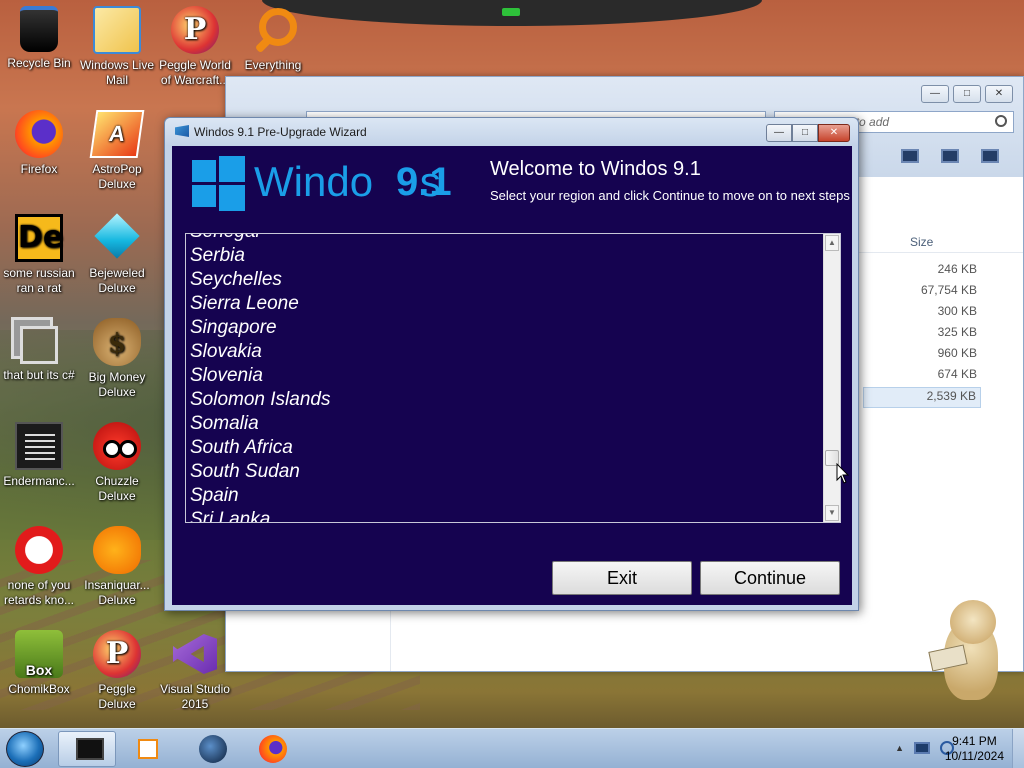 This screenshot has height=768, width=1024. What do you see at coordinates (25, 749) in the screenshot?
I see `start-button` at bounding box center [25, 749].